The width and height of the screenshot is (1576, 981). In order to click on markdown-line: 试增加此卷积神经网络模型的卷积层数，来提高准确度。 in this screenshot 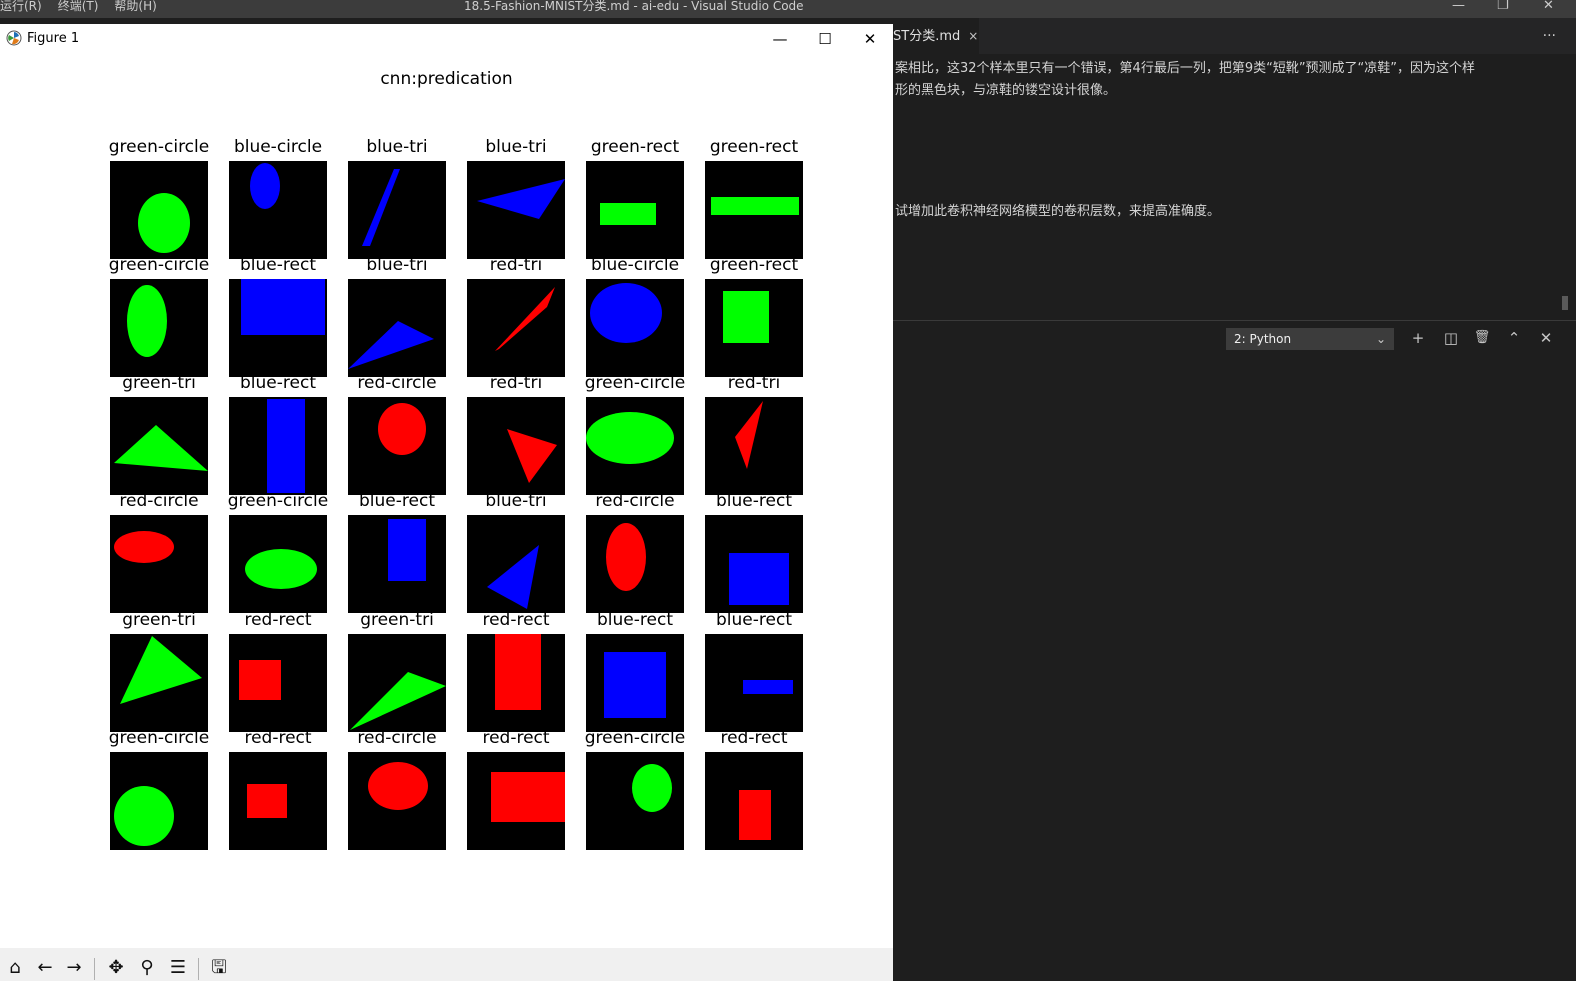, I will do `click(1058, 211)`.